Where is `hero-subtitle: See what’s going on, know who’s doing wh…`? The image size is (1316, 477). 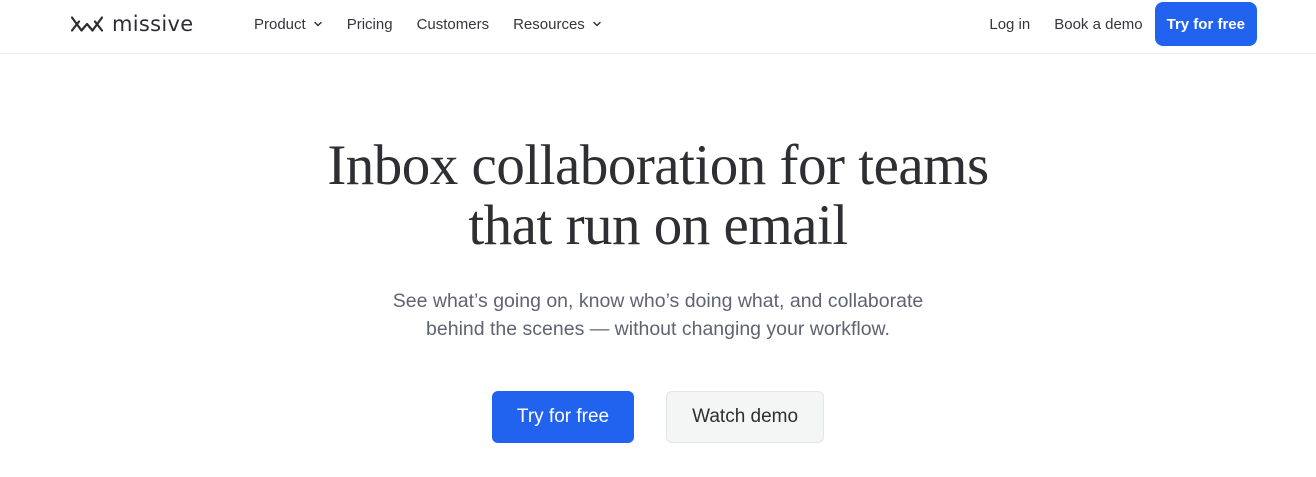
hero-subtitle: See what’s going on, know who’s doing wh… is located at coordinates (658, 315).